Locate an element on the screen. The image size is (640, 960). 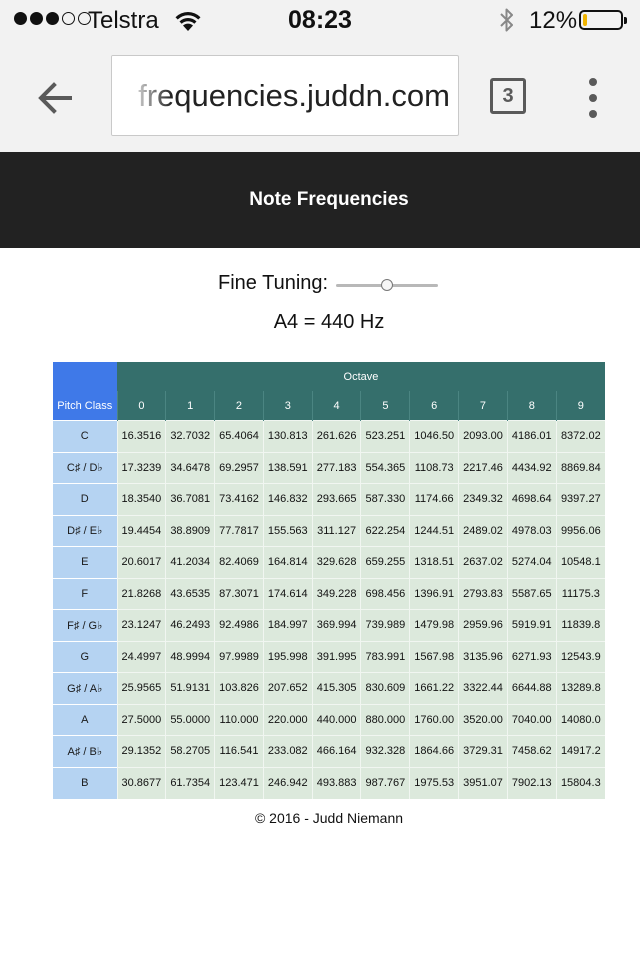
table-corner is located at coordinates (85, 376).